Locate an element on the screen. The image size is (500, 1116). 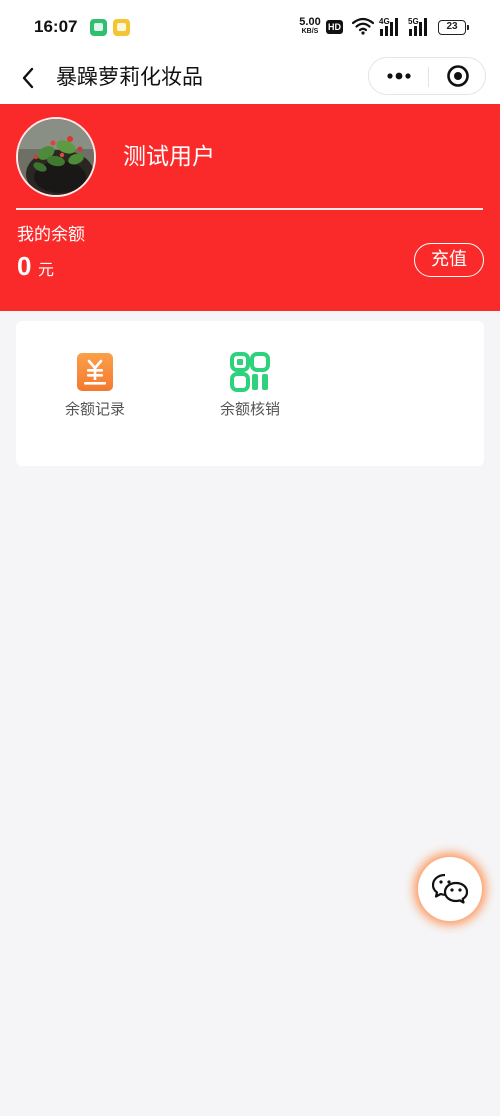
status-bar: 16:07 5.00 KB/S HD 4G 5G 23 is located at coordinates (250, 27).